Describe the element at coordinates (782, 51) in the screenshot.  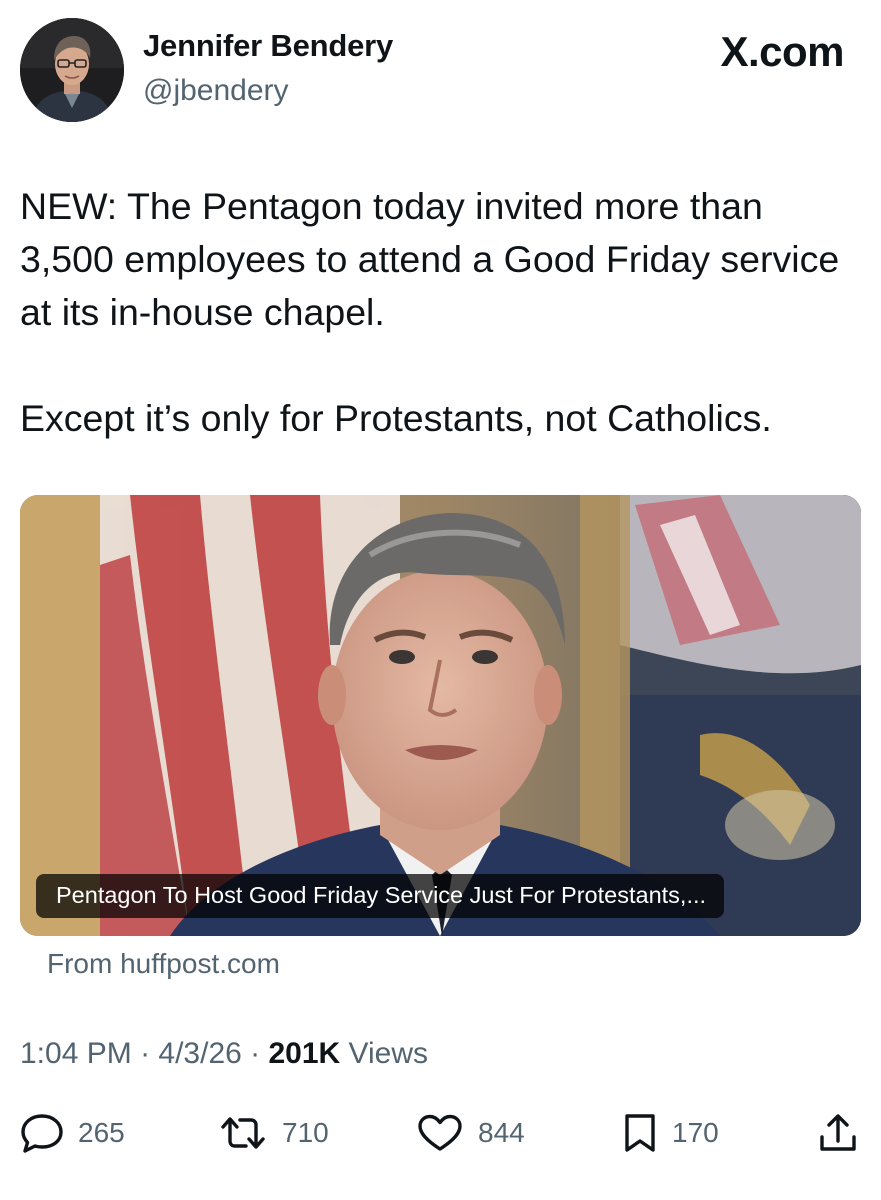
I see `x-logo: X.com` at that location.